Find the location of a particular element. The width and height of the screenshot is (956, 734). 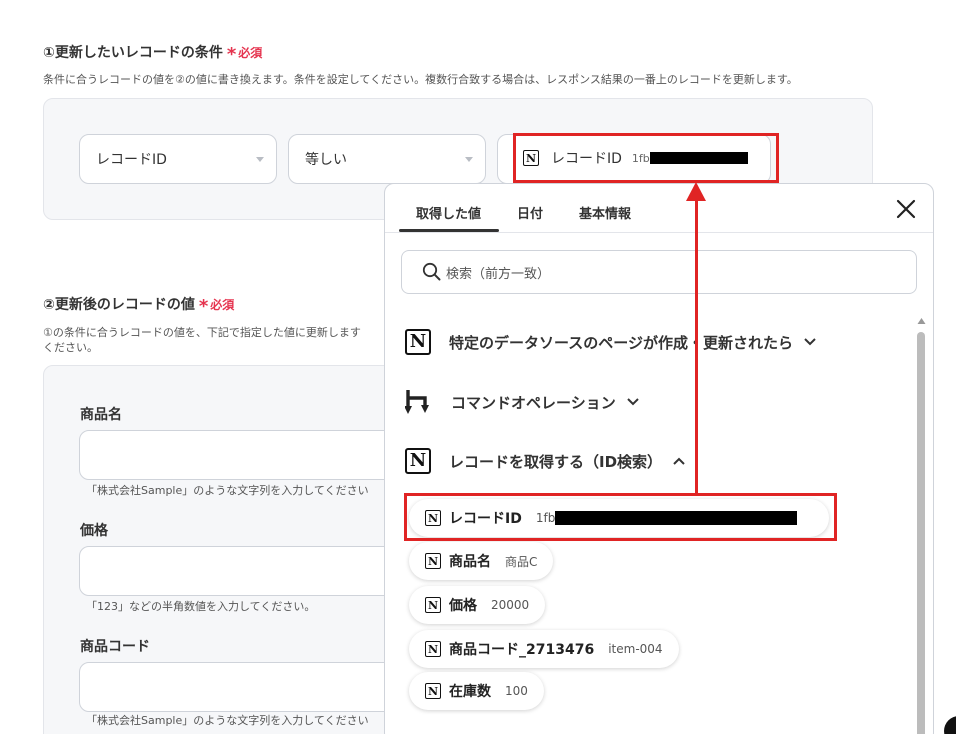

floating-help-button is located at coordinates (950, 725).